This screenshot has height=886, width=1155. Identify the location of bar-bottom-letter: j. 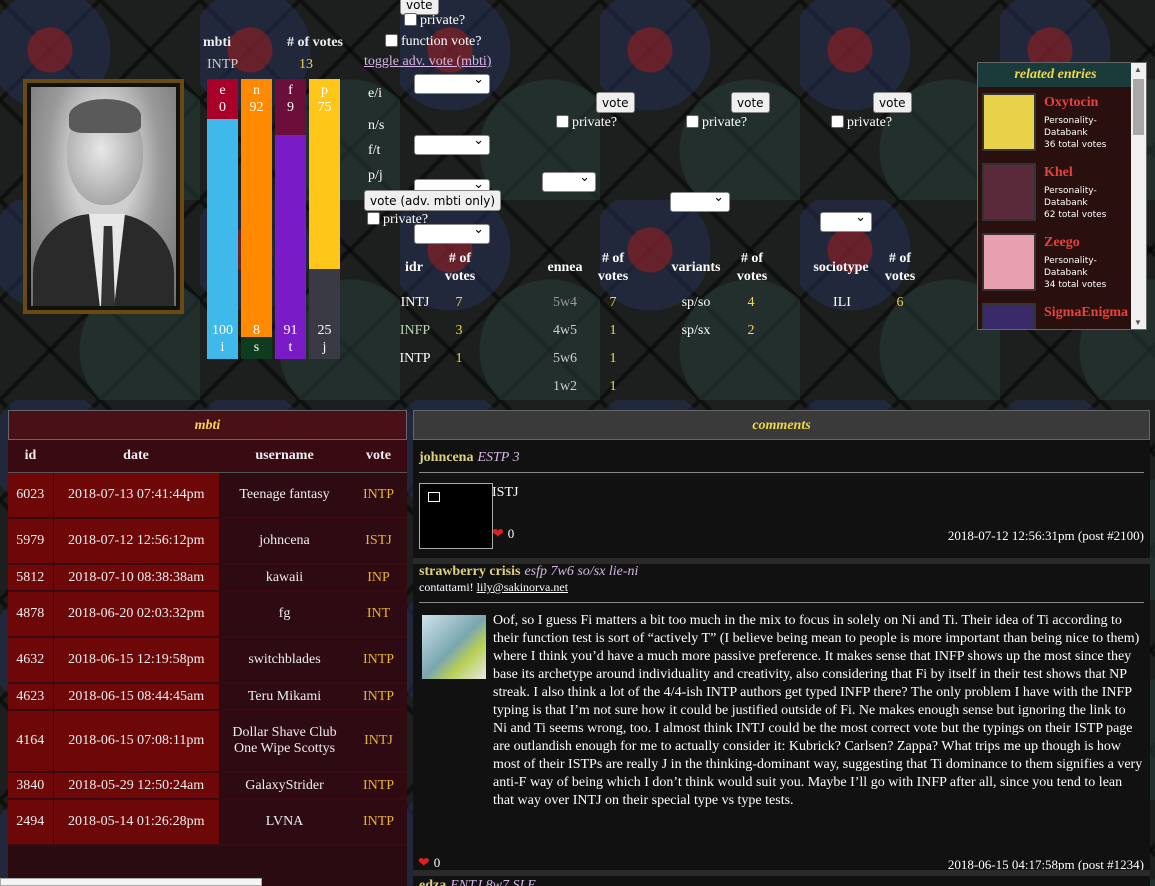
(324, 347).